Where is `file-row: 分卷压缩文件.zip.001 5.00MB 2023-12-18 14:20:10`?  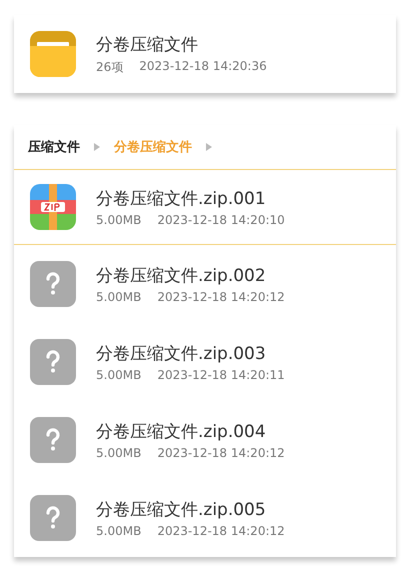
file-row: 分卷压缩文件.zip.001 5.00MB 2023-12-18 14:20:10 is located at coordinates (205, 207).